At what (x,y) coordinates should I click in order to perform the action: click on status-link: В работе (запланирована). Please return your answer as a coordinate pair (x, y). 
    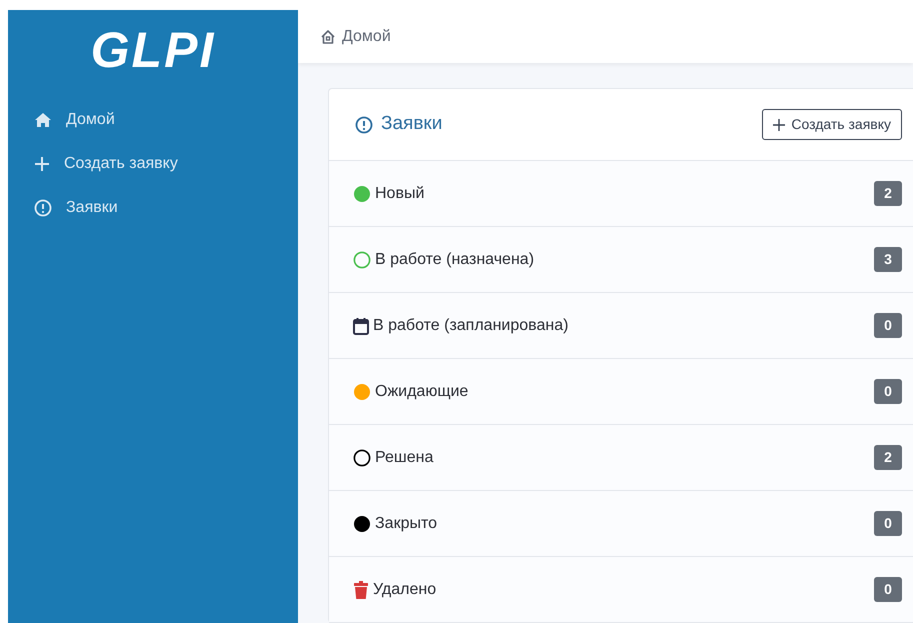
    Looking at the image, I should click on (460, 326).